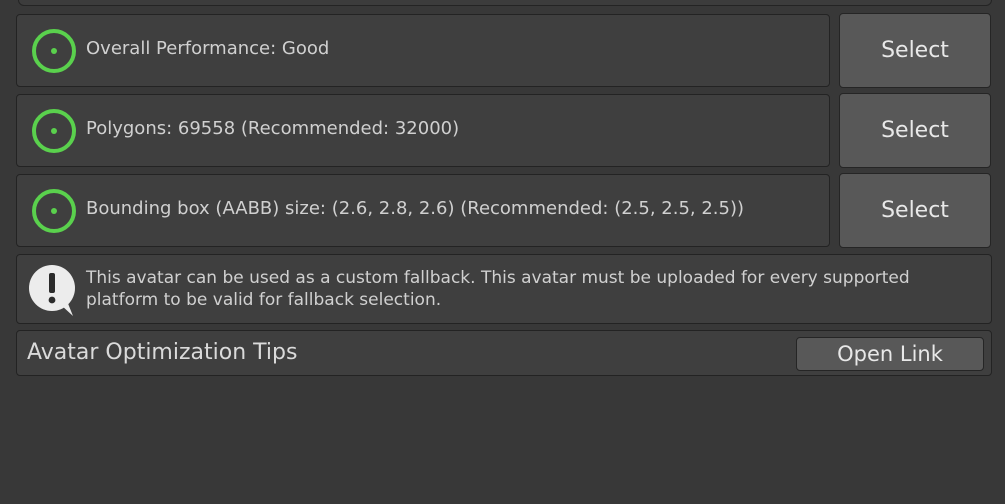 This screenshot has width=1005, height=504. What do you see at coordinates (505, 3) in the screenshot?
I see `previous-section-edge` at bounding box center [505, 3].